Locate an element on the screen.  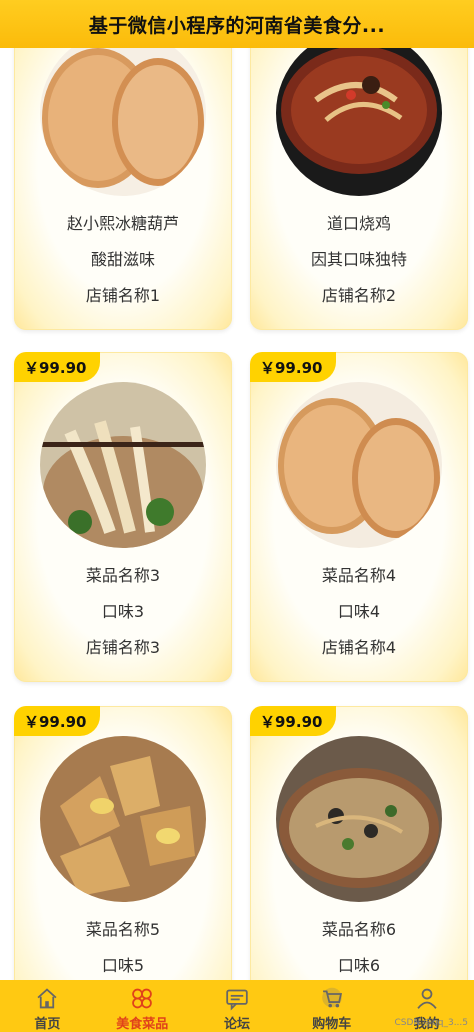
watermark-text: CSDN @qq_3...5 is located at coordinates (431, 1023).